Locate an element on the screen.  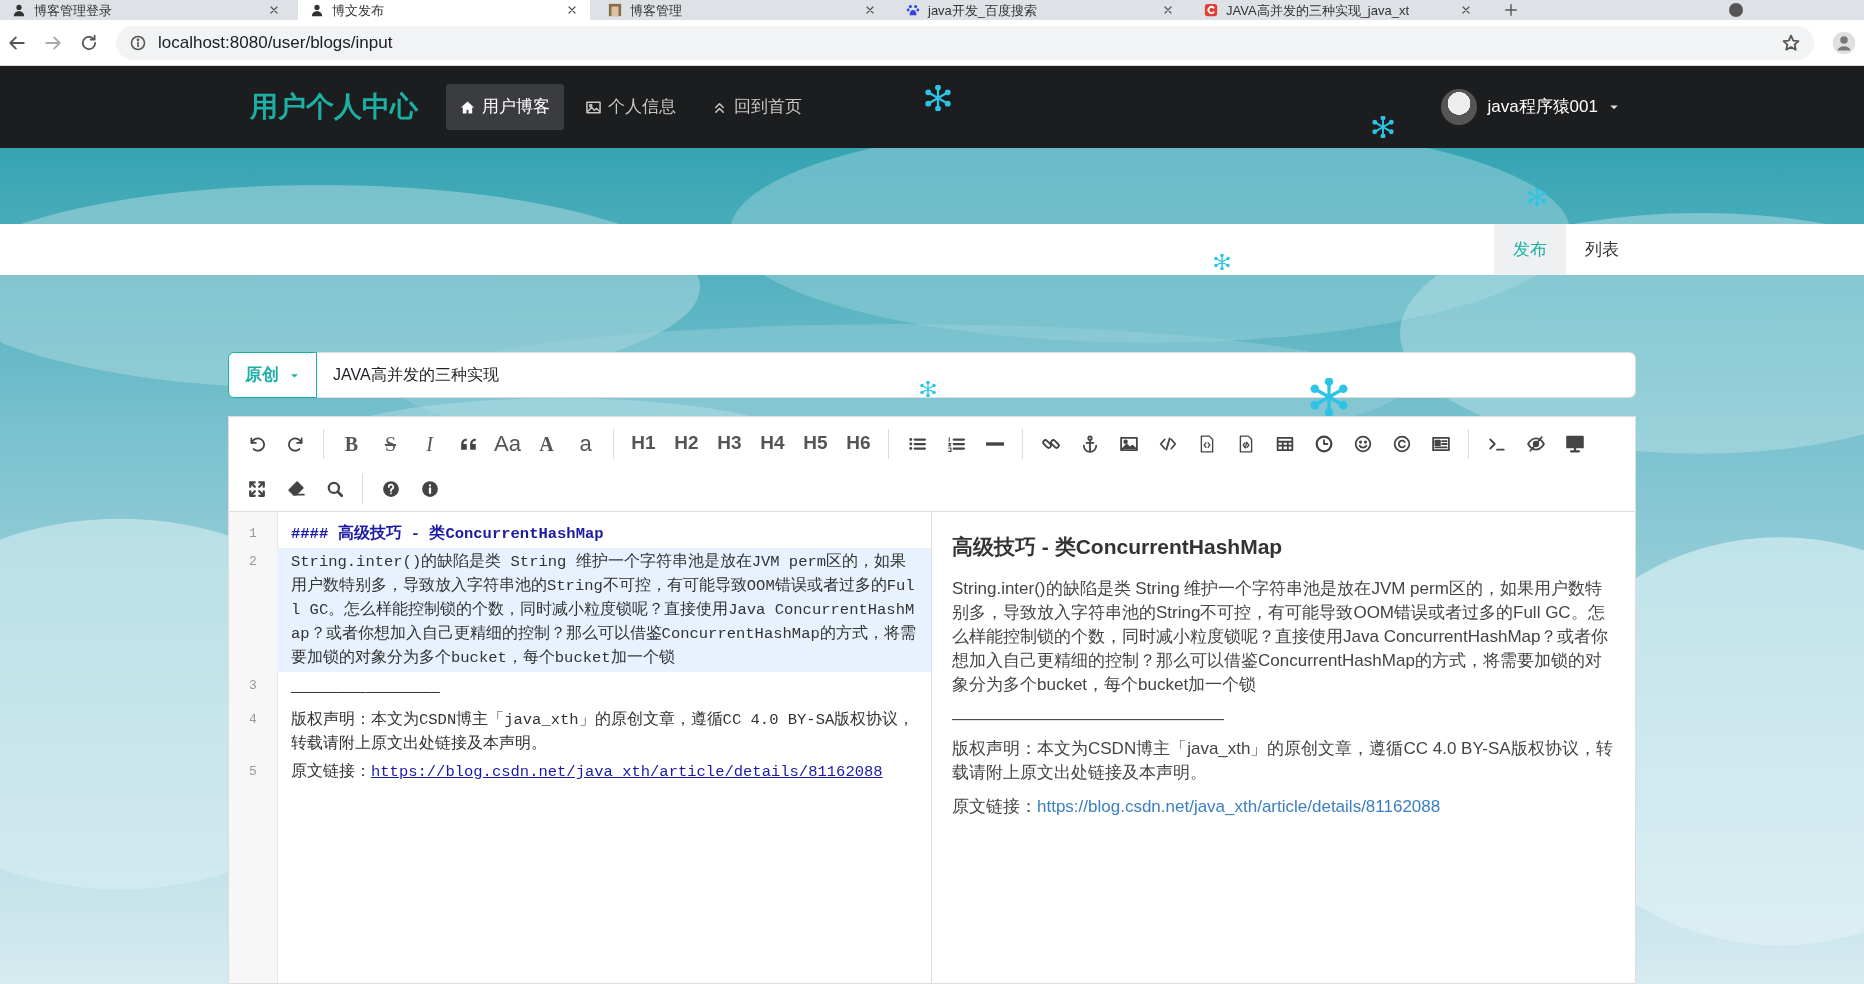
browser-tab: 博文发布 is located at coordinates (444, 10).